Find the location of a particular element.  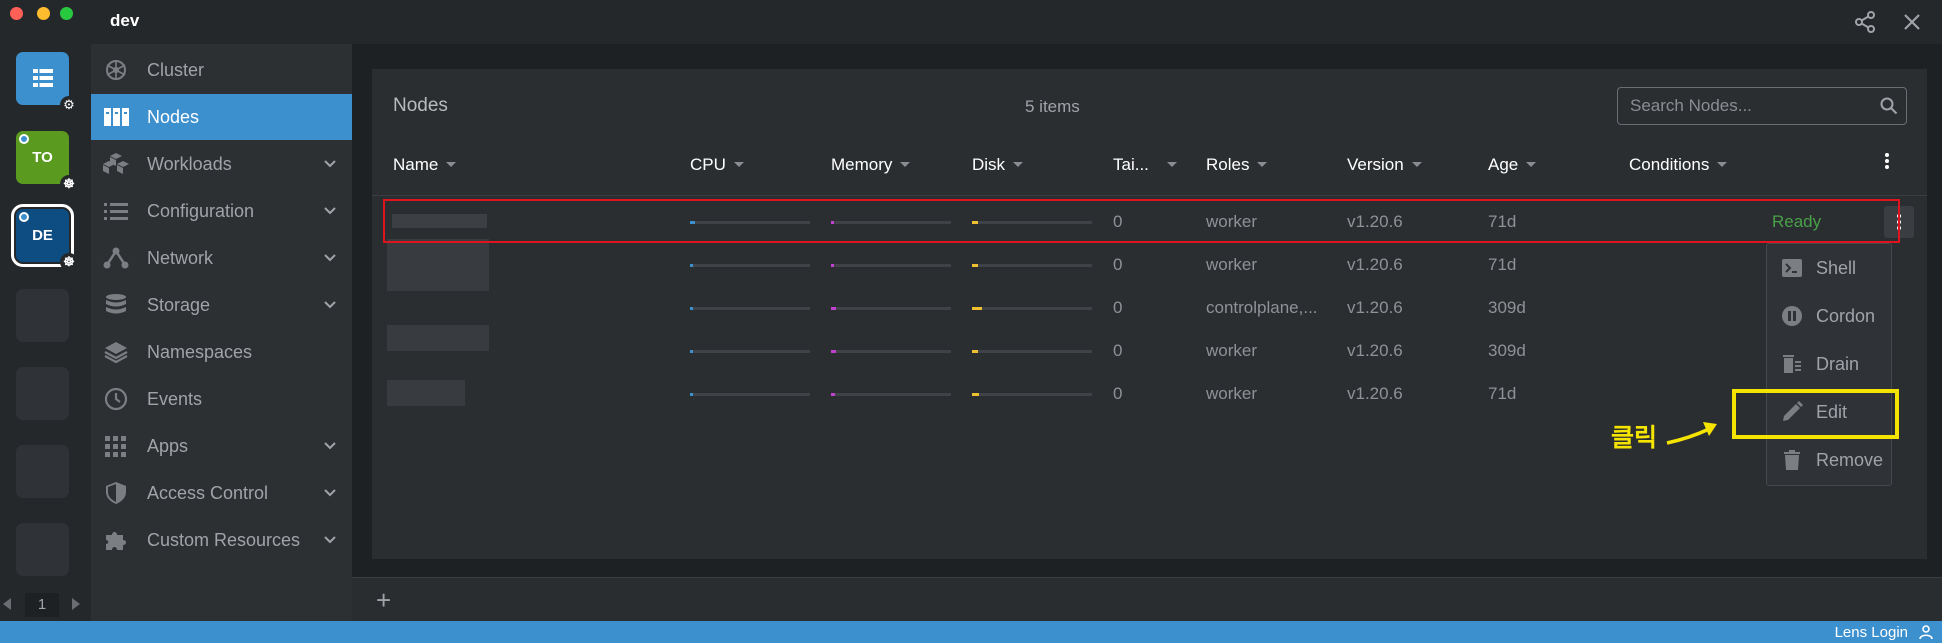

arrow-icon is located at coordinates (1691, 433).